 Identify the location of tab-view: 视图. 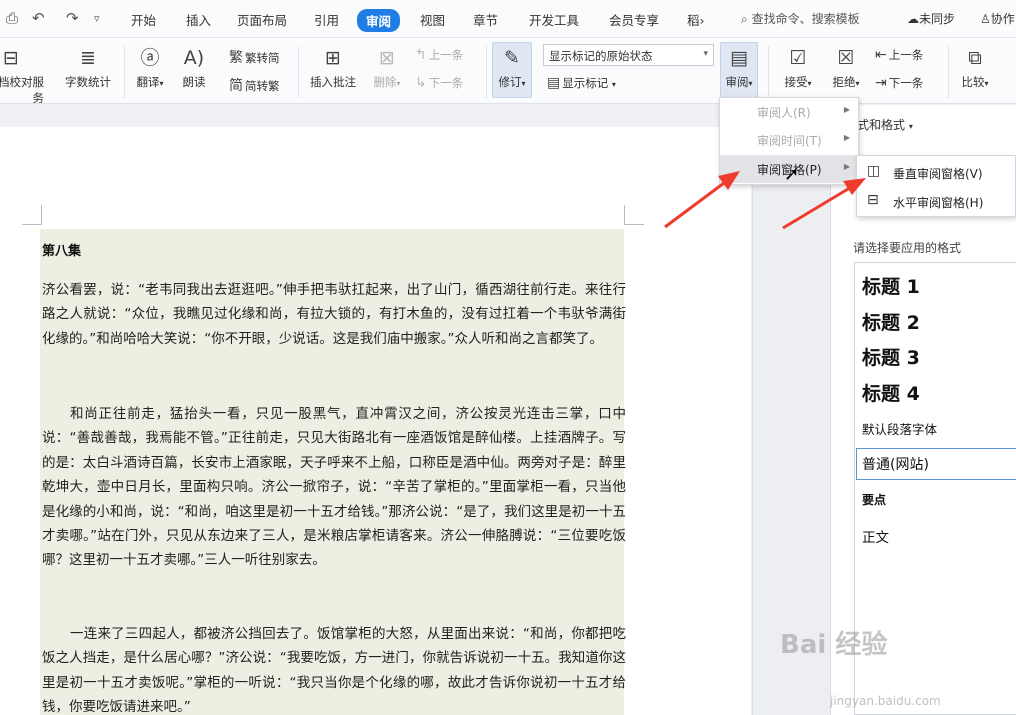
(432, 19).